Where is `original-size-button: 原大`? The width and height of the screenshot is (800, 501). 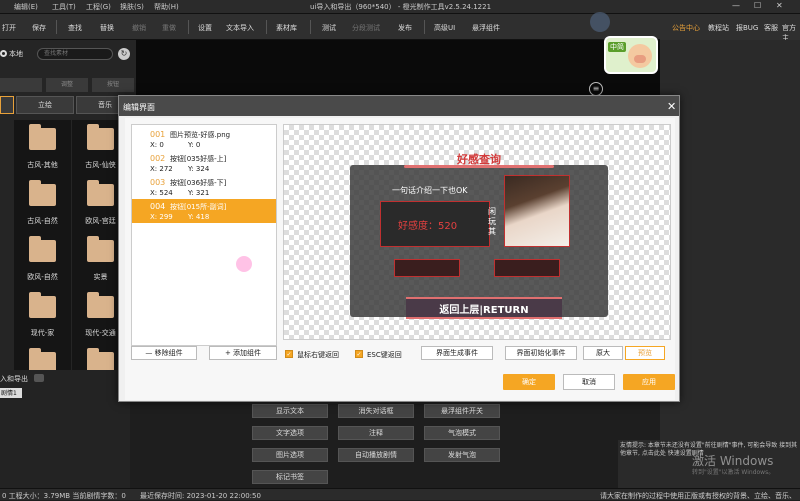 original-size-button: 原大 is located at coordinates (603, 353).